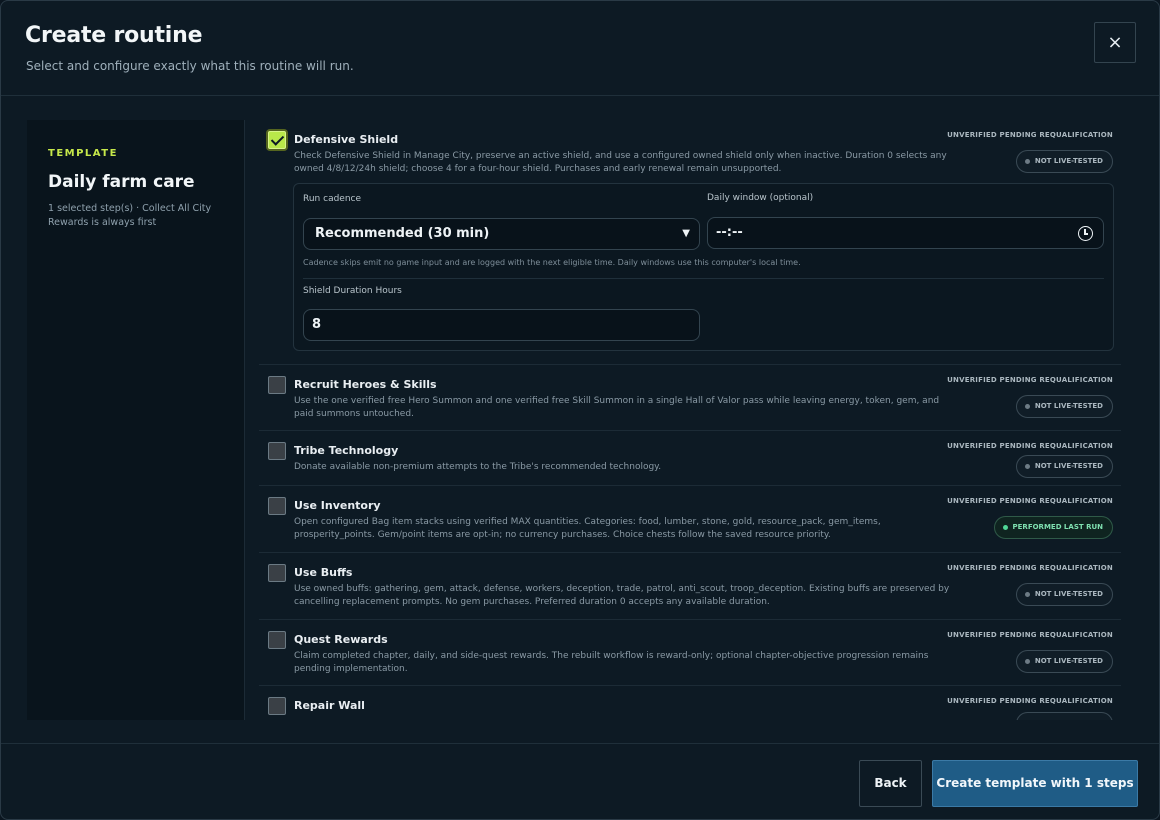  What do you see at coordinates (1053, 527) in the screenshot?
I see `status-badge: PERFORMED LAST RUN` at bounding box center [1053, 527].